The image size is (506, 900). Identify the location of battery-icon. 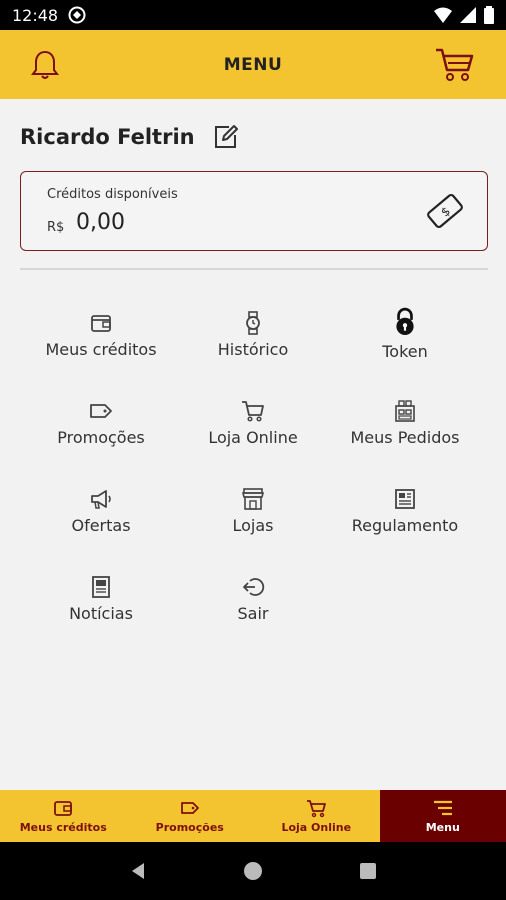
(489, 15).